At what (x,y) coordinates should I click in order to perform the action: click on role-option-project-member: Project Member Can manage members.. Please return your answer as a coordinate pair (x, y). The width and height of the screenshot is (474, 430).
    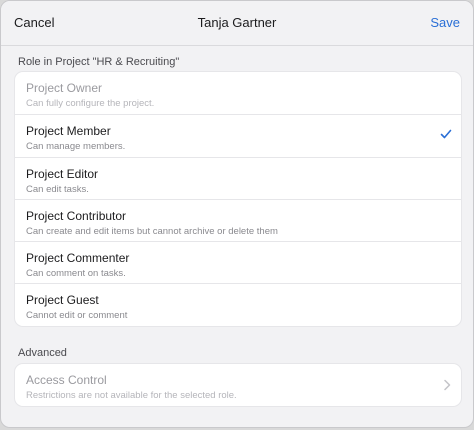
    Looking at the image, I should click on (238, 135).